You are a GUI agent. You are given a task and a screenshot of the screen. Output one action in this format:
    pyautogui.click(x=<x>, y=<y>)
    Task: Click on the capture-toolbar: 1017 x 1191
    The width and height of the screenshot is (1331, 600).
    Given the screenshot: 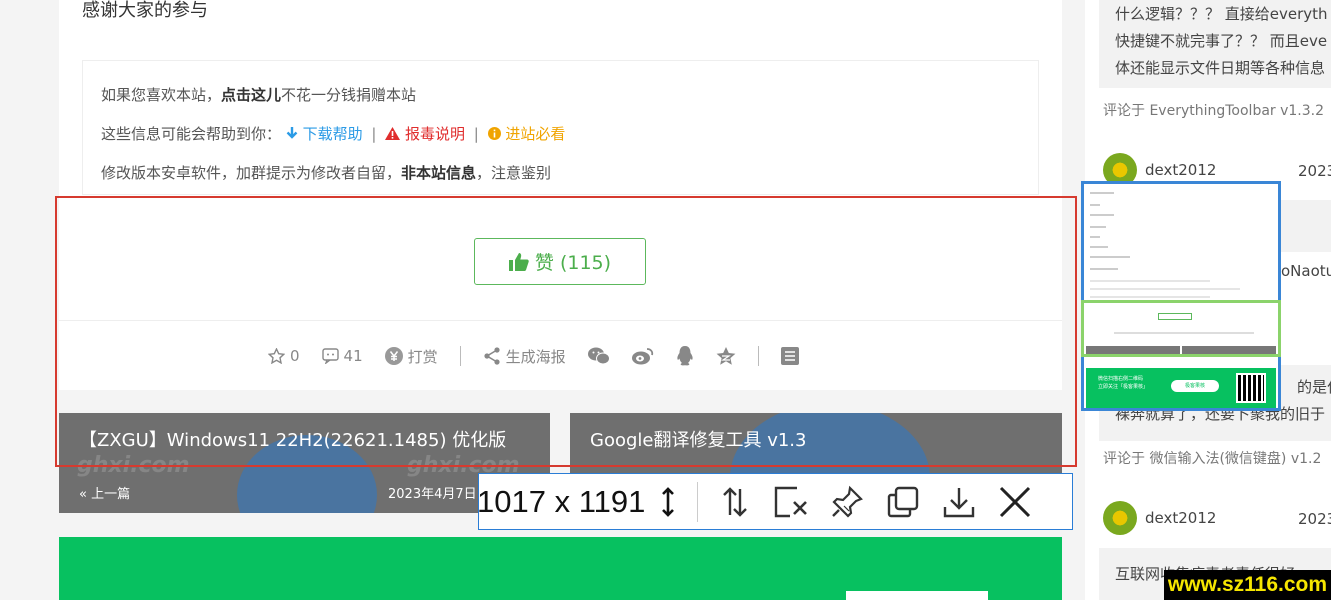 What is the action you would take?
    pyautogui.click(x=775, y=501)
    